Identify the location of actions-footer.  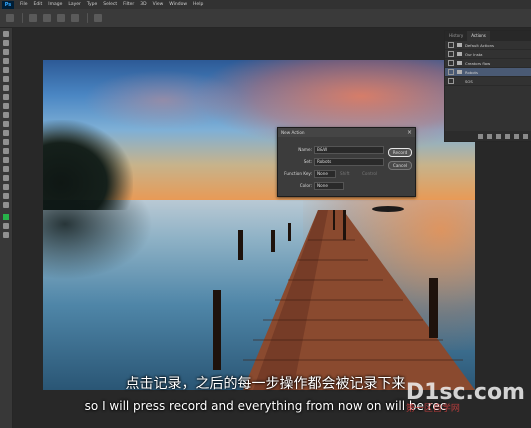
(488, 136).